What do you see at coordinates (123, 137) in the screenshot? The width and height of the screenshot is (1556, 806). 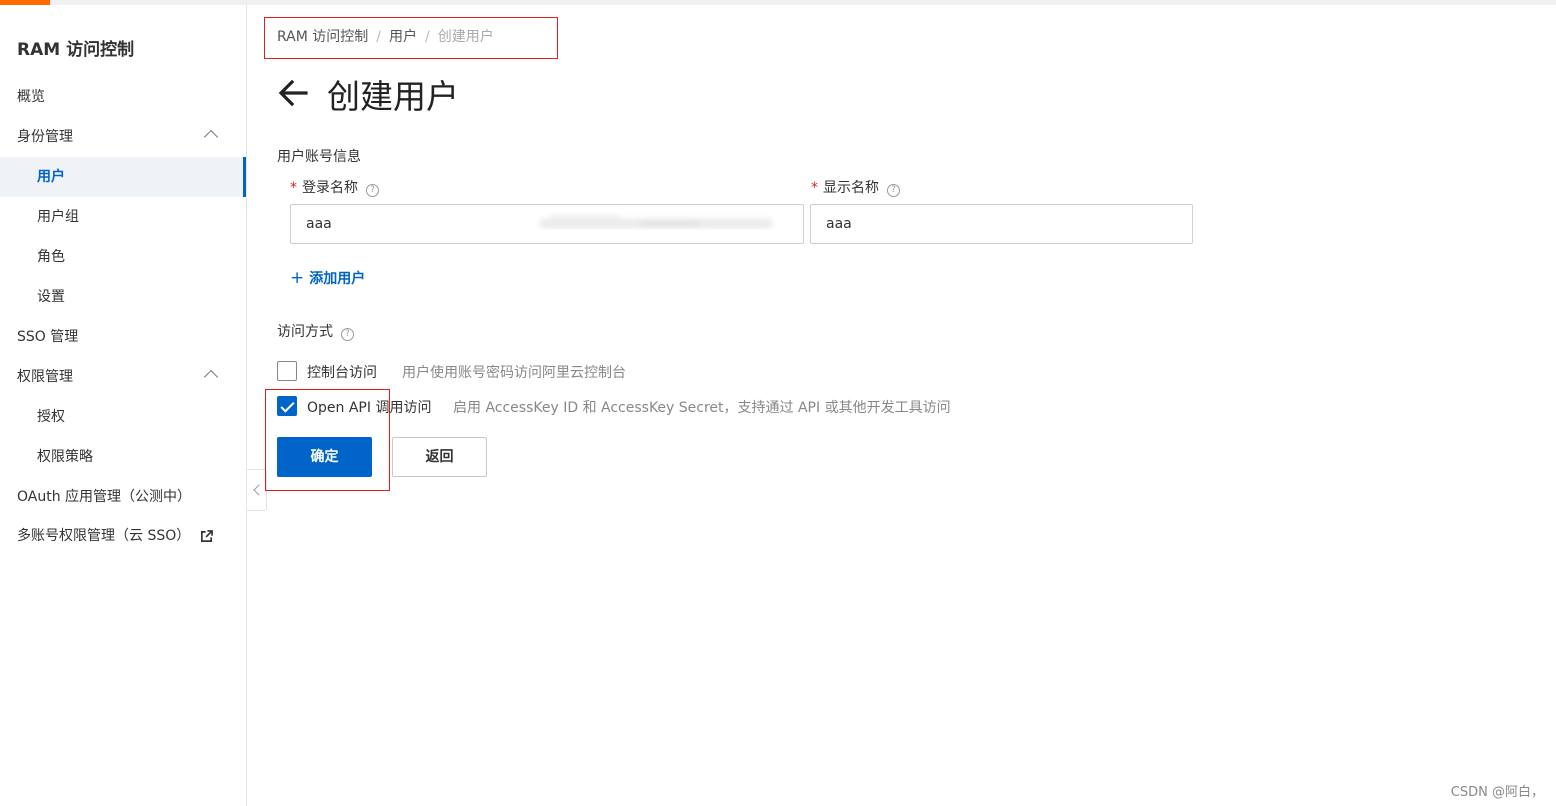 I see `sidebar-group-identity: 身份管理` at bounding box center [123, 137].